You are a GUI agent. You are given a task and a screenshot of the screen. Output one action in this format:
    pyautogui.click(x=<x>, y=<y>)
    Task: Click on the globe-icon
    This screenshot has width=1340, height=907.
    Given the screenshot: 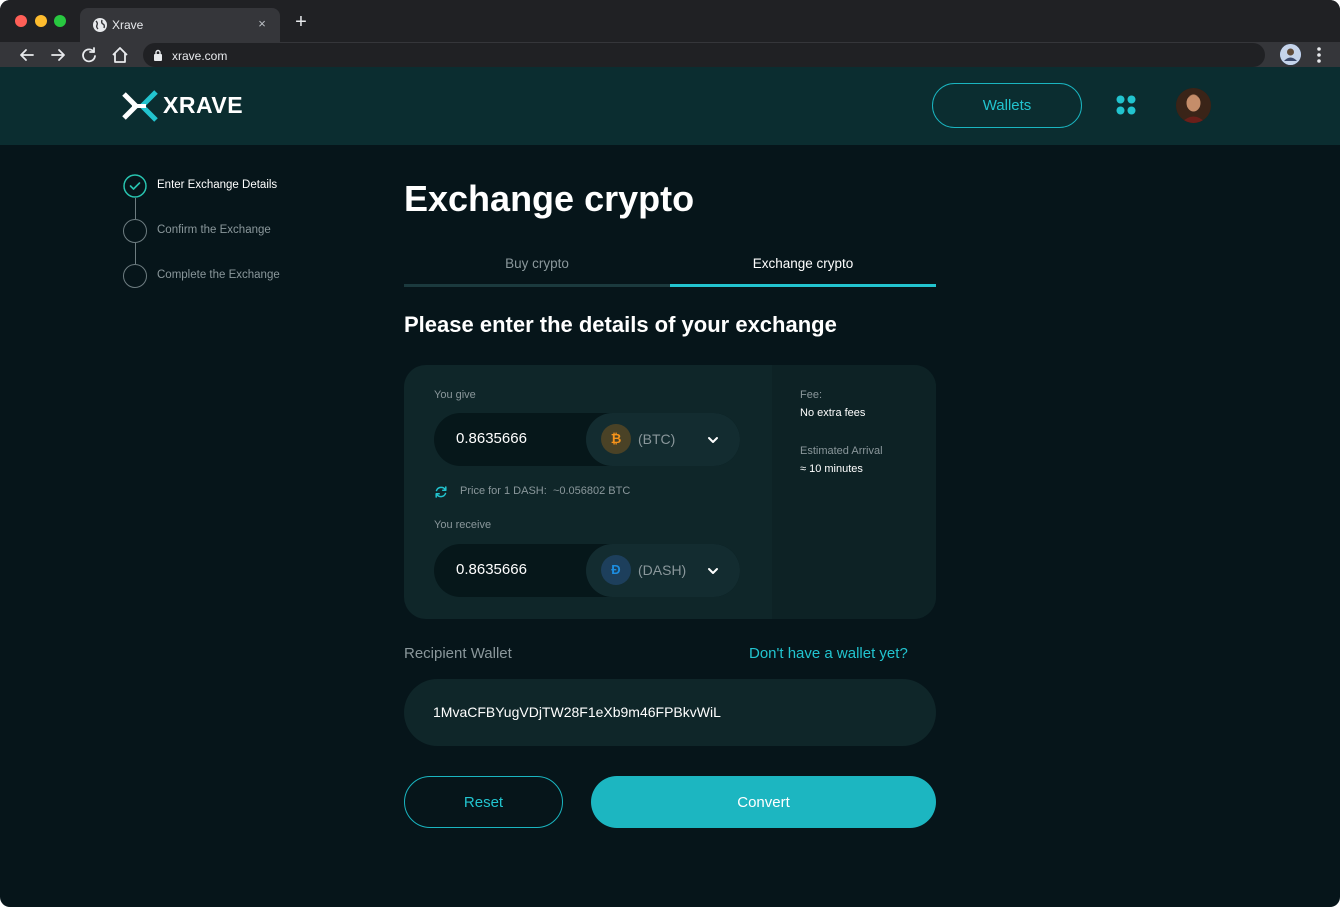 What is the action you would take?
    pyautogui.click(x=100, y=25)
    